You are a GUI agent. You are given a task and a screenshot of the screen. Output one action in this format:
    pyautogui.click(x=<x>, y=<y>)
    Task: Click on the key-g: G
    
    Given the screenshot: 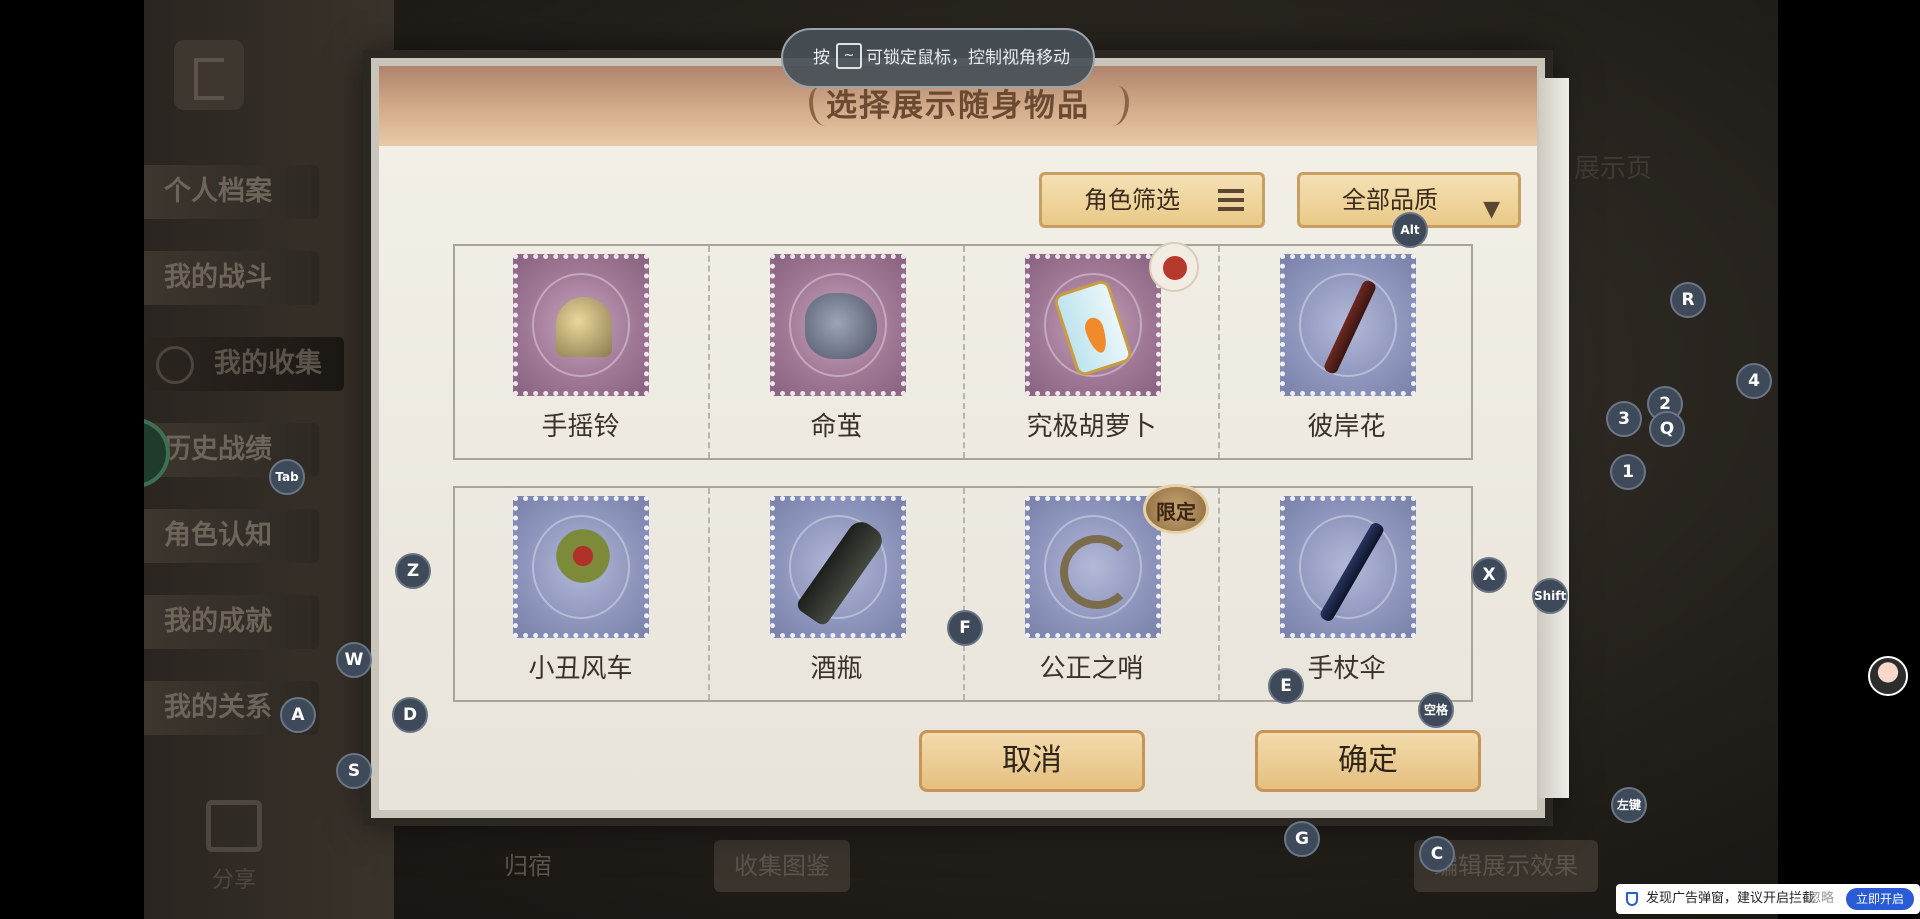 What is the action you would take?
    pyautogui.click(x=1302, y=839)
    